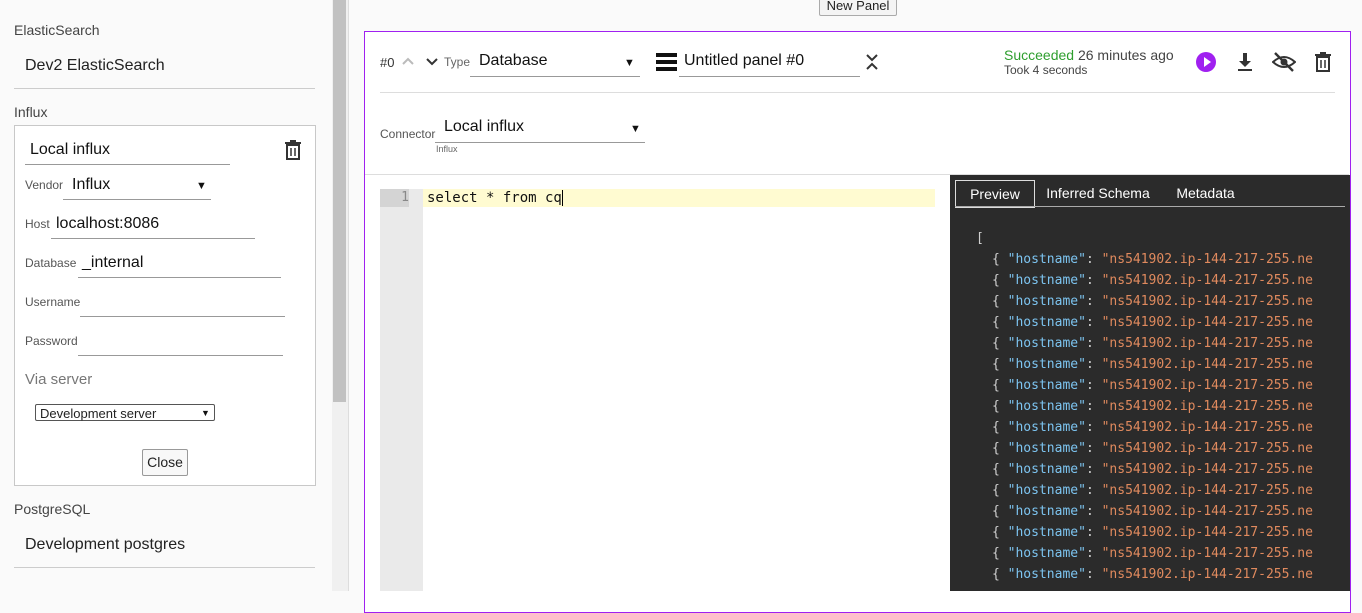 The image size is (1362, 613). What do you see at coordinates (51, 263) in the screenshot?
I see `database-label: Database` at bounding box center [51, 263].